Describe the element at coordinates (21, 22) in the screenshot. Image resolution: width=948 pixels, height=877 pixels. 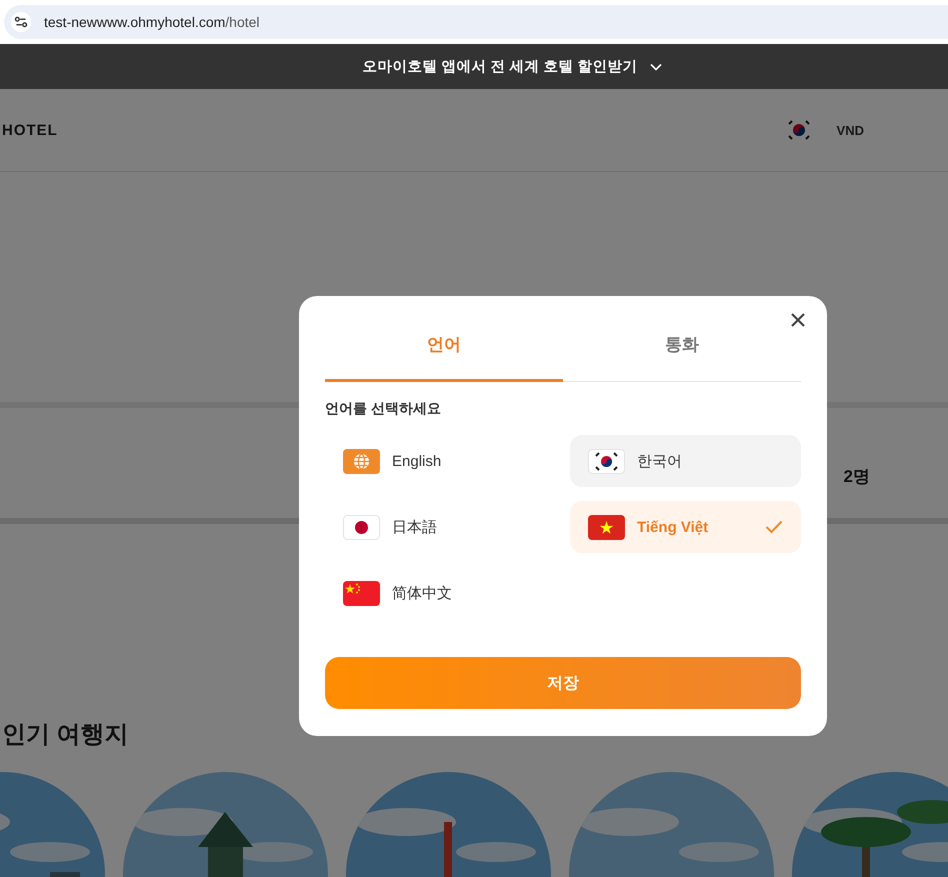
I see `site-settings-icon` at that location.